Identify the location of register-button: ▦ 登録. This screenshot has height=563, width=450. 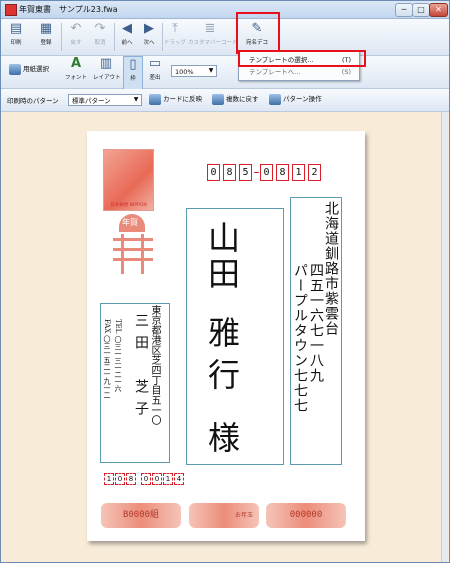
(46, 37).